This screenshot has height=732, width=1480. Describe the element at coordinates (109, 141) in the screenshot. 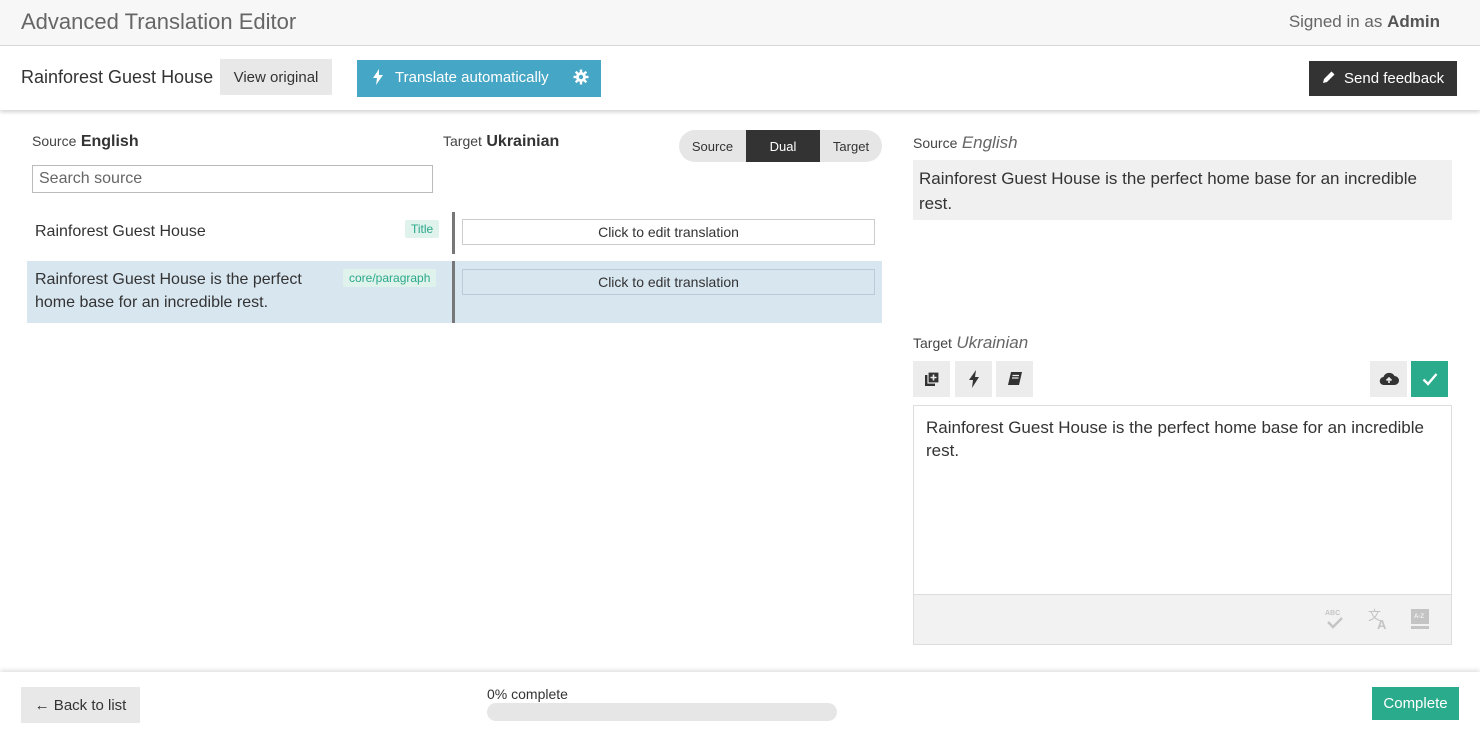

I see `source-language: English` at that location.